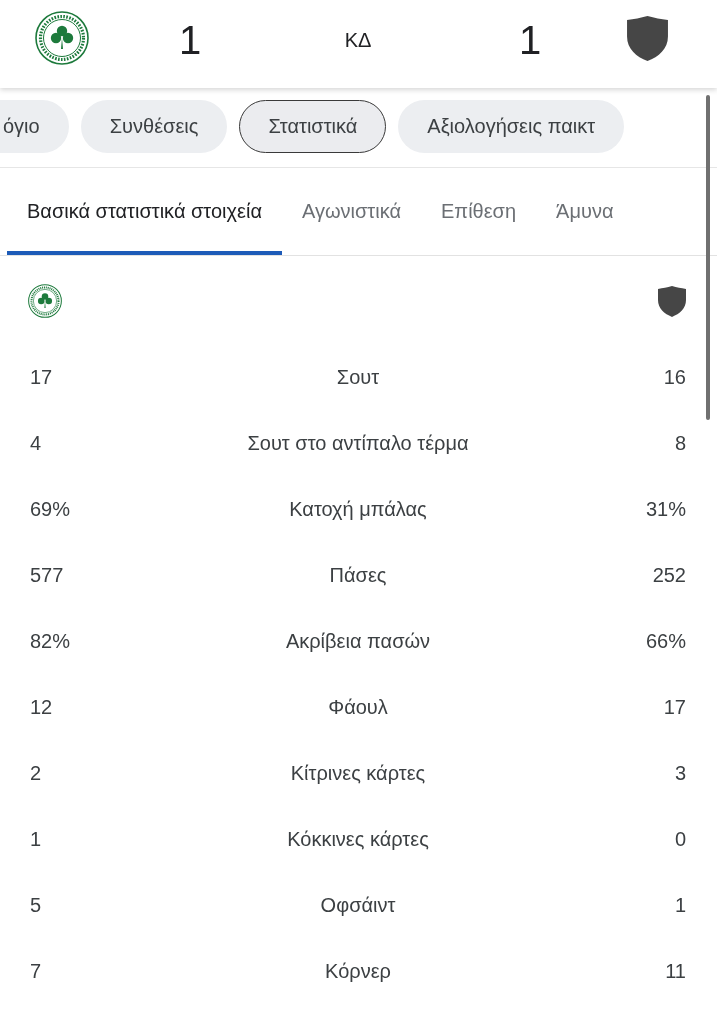 The image size is (717, 1024). Describe the element at coordinates (674, 377) in the screenshot. I see `away-value: 16` at that location.